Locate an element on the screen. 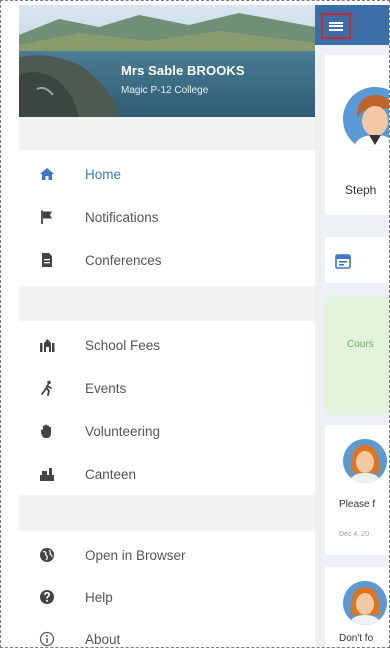  events-runner-icon is located at coordinates (46, 388).